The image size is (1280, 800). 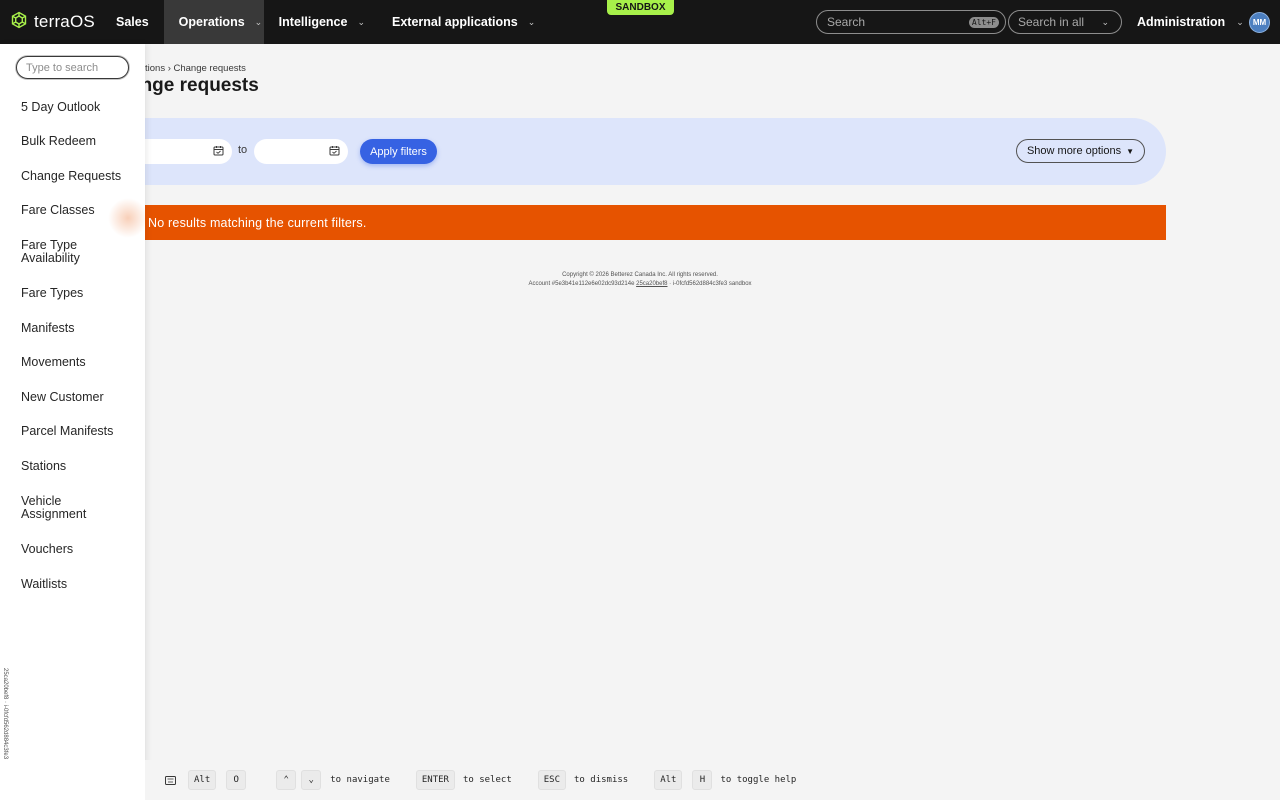 I want to click on menu-item-change-requests: Change Requests, so click(x=80, y=176).